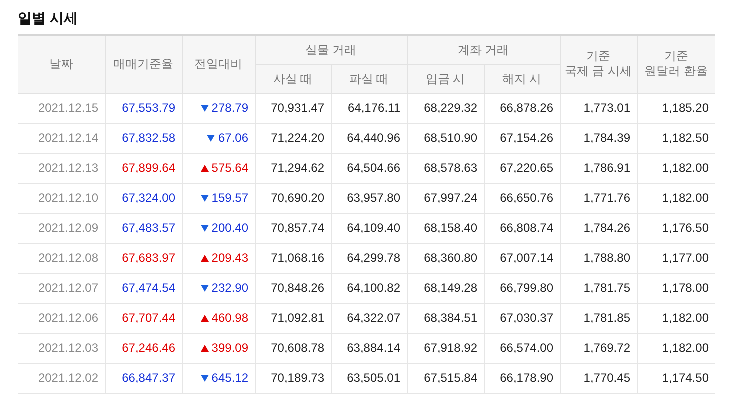 The height and width of the screenshot is (403, 739). Describe the element at coordinates (61, 348) in the screenshot. I see `date-cell: 2021.12.03` at that location.